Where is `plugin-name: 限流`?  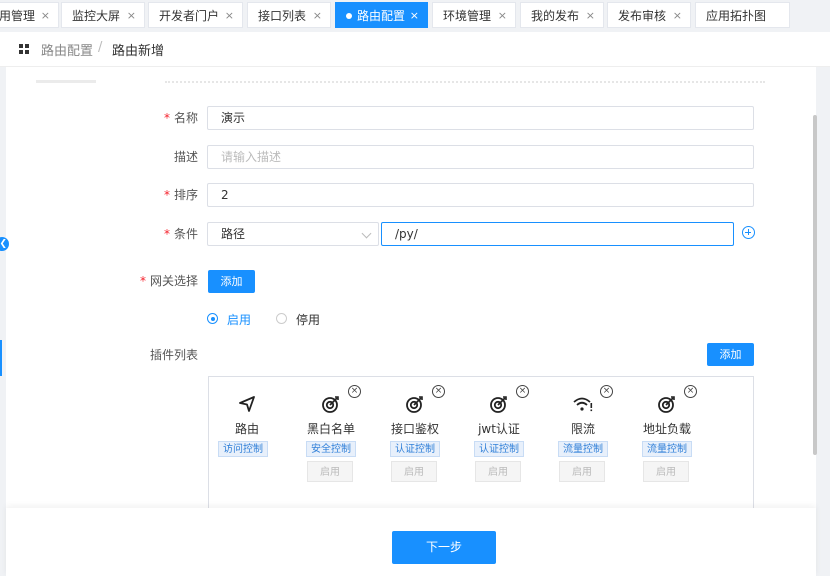
plugin-name: 限流 is located at coordinates (582, 429).